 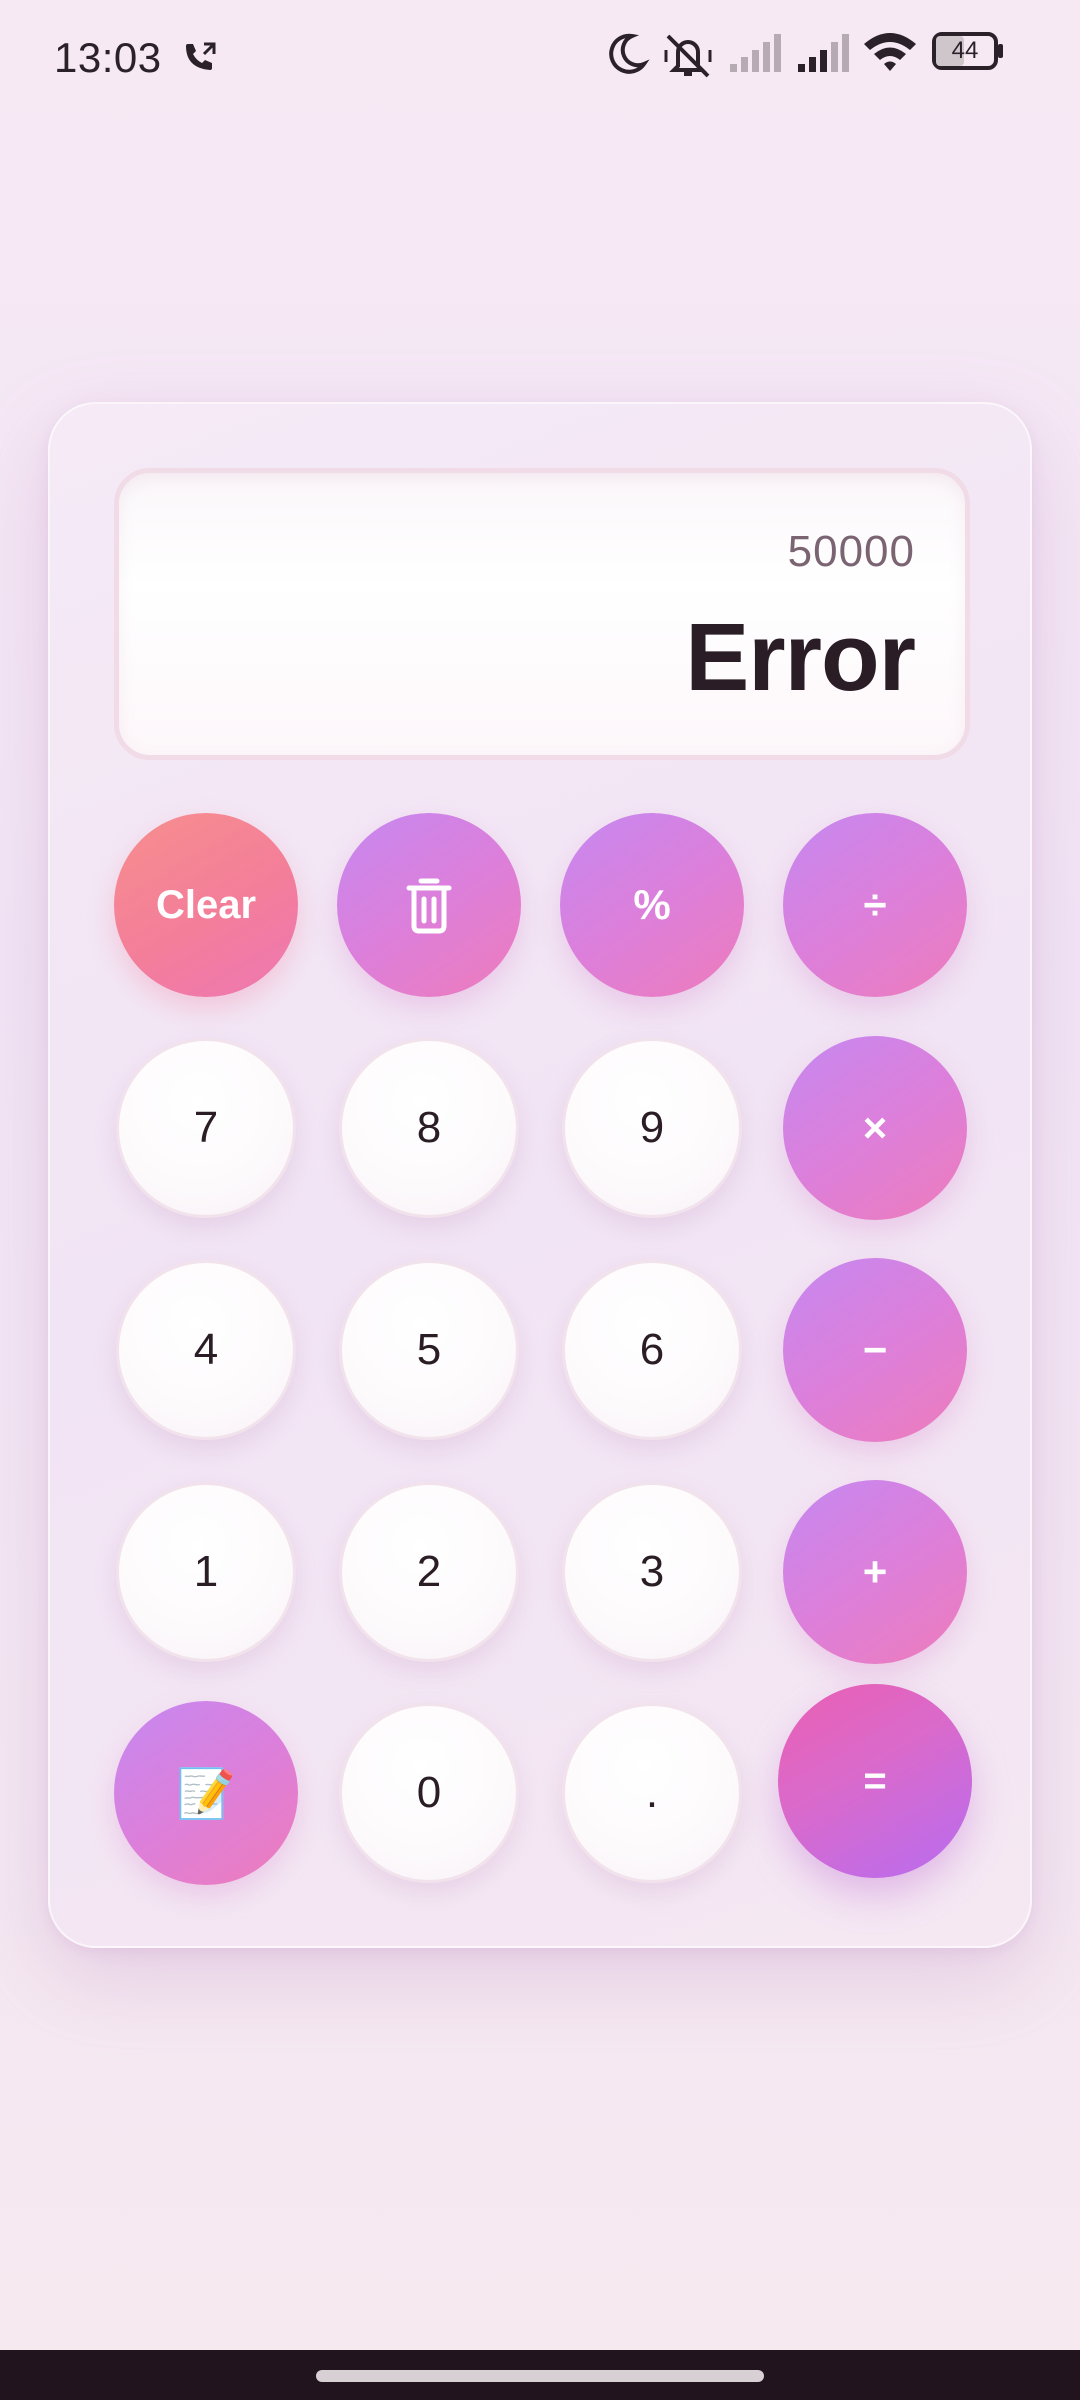 I want to click on percent-button: %, so click(x=652, y=905).